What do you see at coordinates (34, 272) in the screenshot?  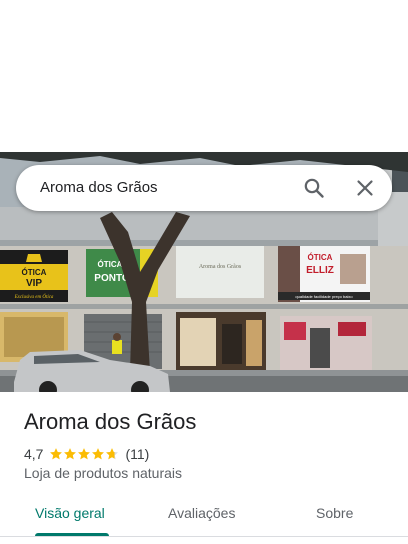 I see `vip-sign-line1: ÓTICA` at bounding box center [34, 272].